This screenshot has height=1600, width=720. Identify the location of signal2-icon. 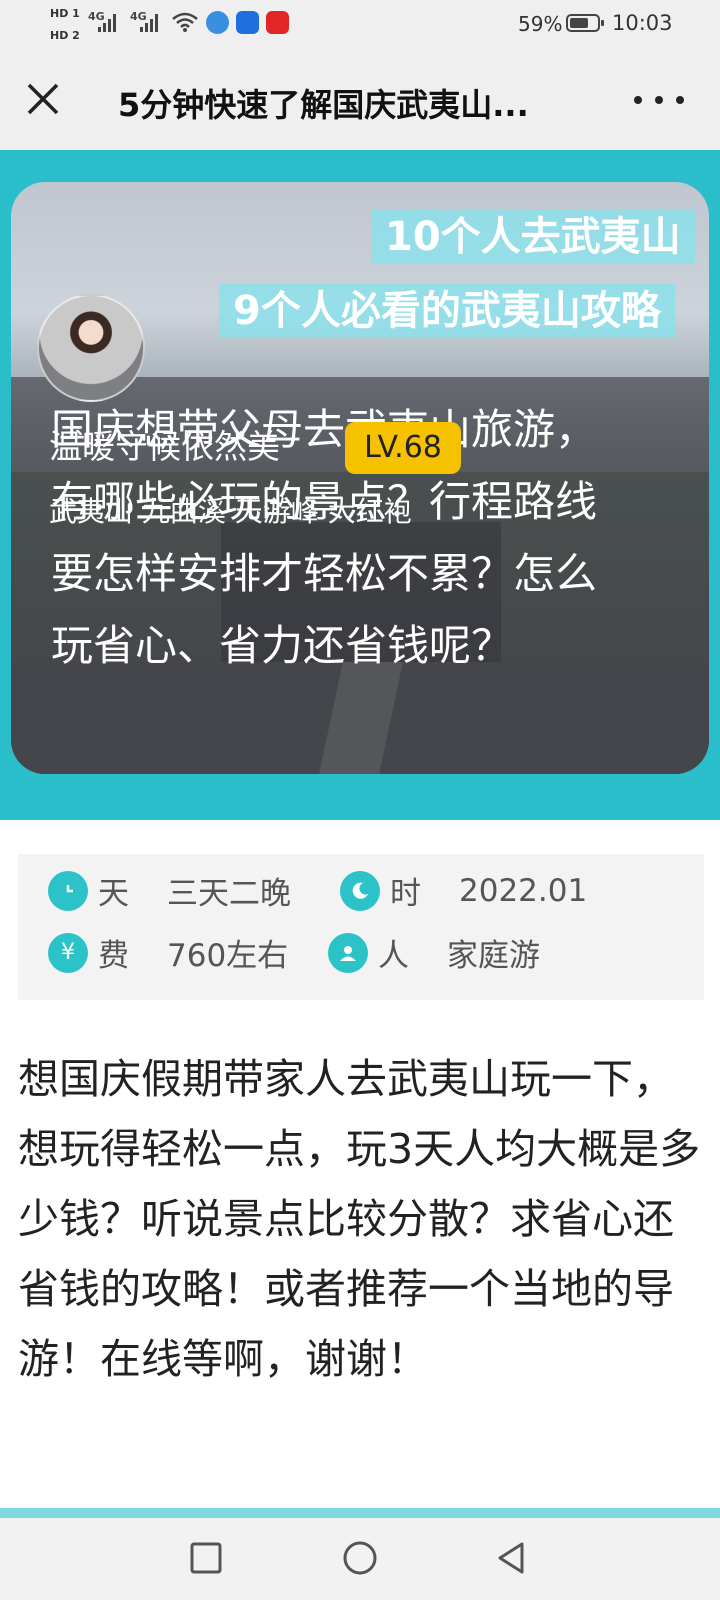
(151, 22).